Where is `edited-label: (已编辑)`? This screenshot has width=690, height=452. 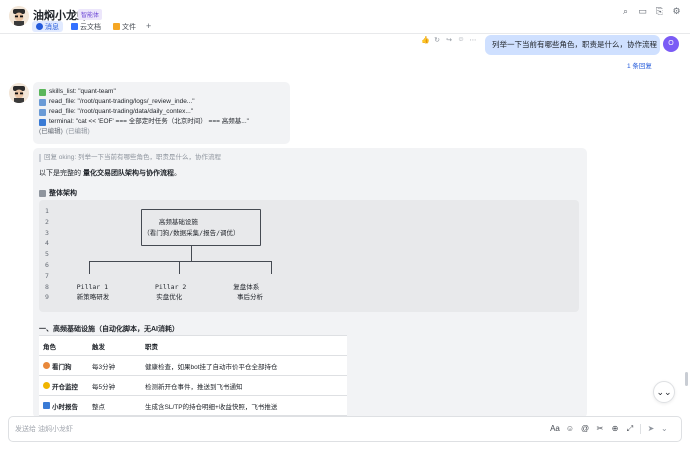 edited-label: (已编辑) is located at coordinates (51, 131).